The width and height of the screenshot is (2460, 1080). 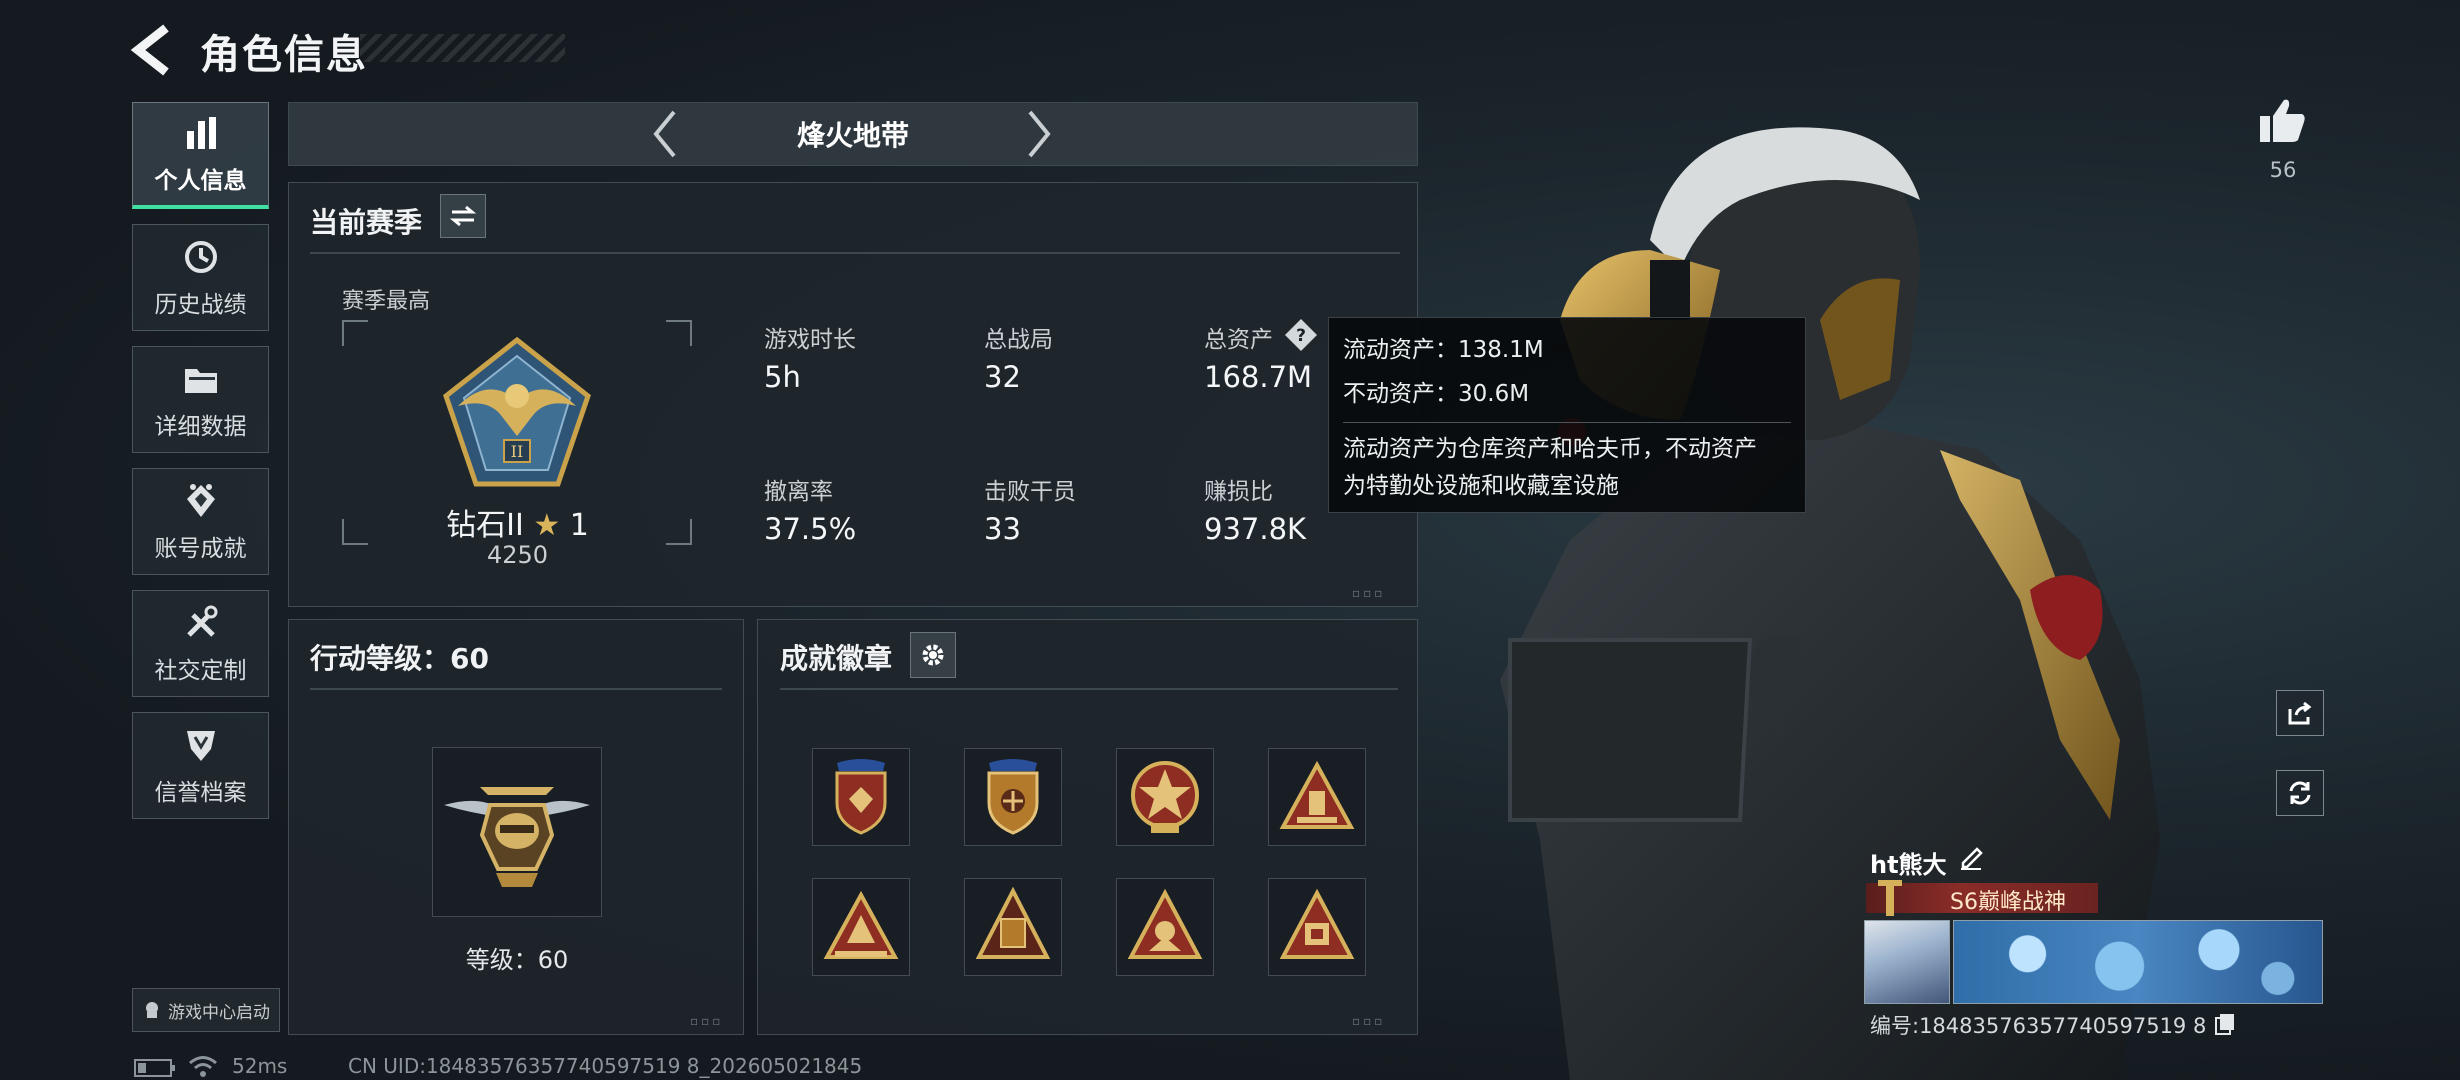 What do you see at coordinates (260, 1066) in the screenshot?
I see `ping-text: 52ms` at bounding box center [260, 1066].